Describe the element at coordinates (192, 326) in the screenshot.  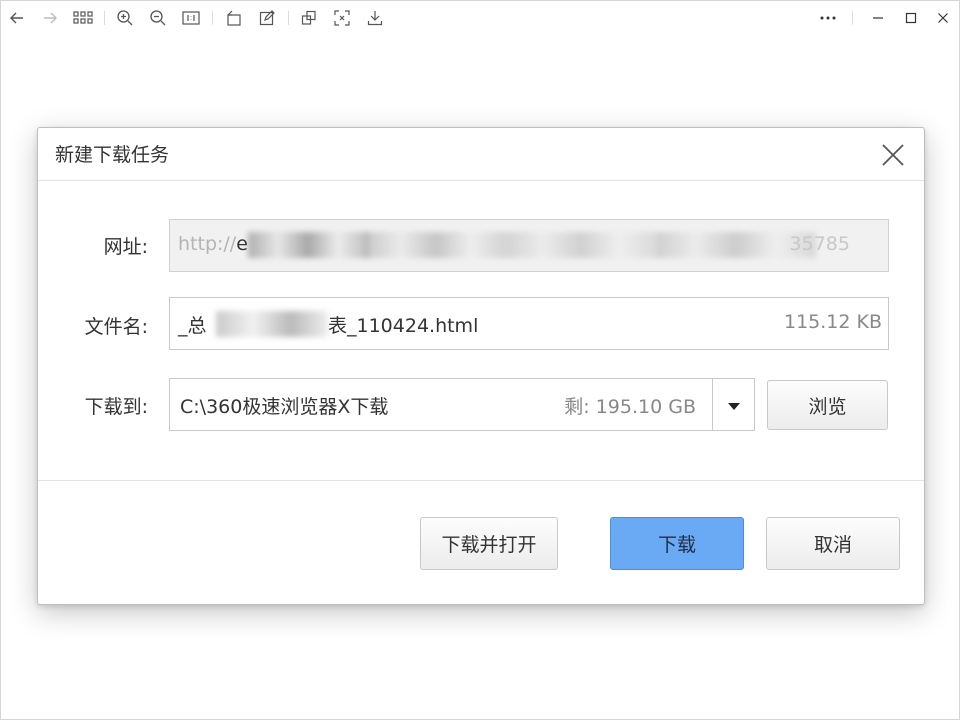
I see `filename-prefix: _总` at that location.